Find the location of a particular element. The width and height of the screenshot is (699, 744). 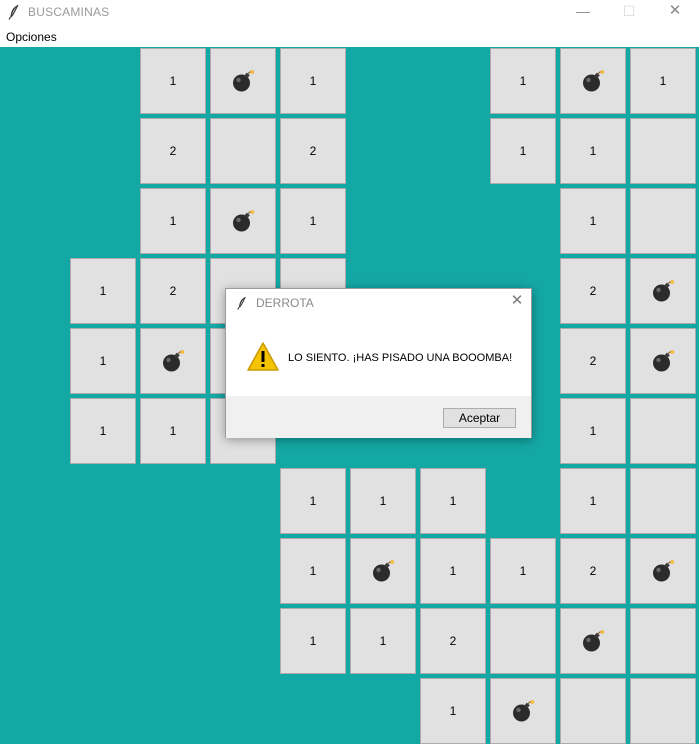

dialog-close-icon: ✕ is located at coordinates (517, 301).